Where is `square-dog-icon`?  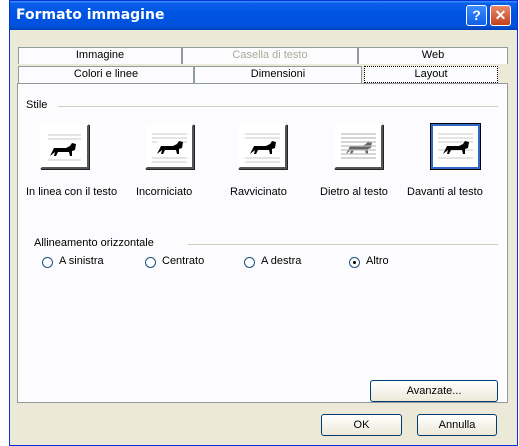 square-dog-icon is located at coordinates (169, 148).